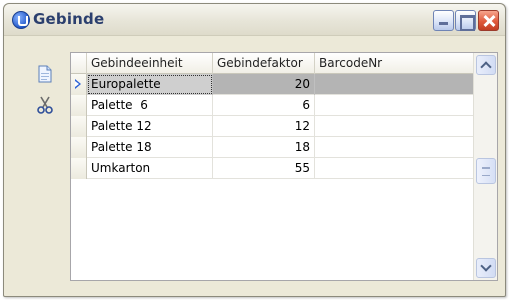 The width and height of the screenshot is (509, 300). What do you see at coordinates (150, 63) in the screenshot?
I see `column-header-gebindeeinheit: Gebindeeinheit` at bounding box center [150, 63].